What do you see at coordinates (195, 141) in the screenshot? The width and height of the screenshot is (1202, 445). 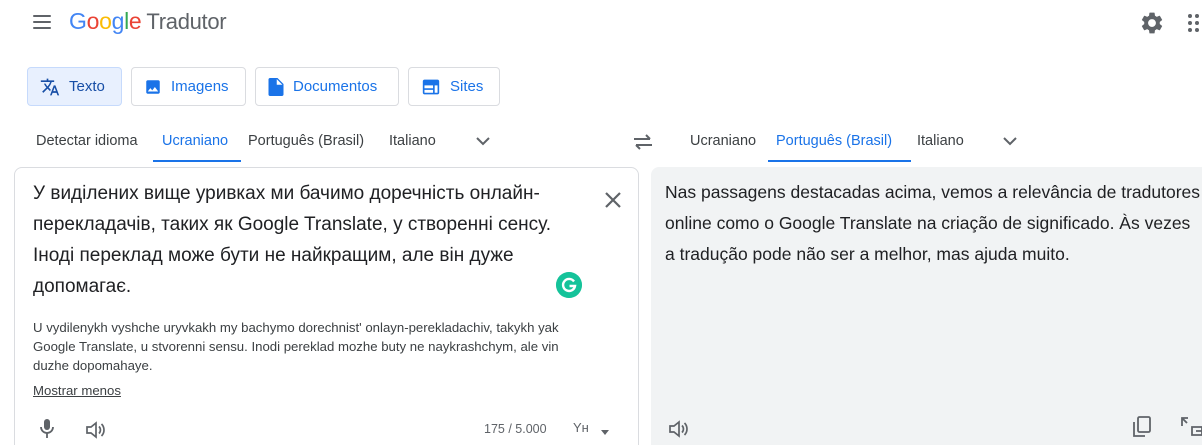 I see `source-lang-tab: Ucraniano` at bounding box center [195, 141].